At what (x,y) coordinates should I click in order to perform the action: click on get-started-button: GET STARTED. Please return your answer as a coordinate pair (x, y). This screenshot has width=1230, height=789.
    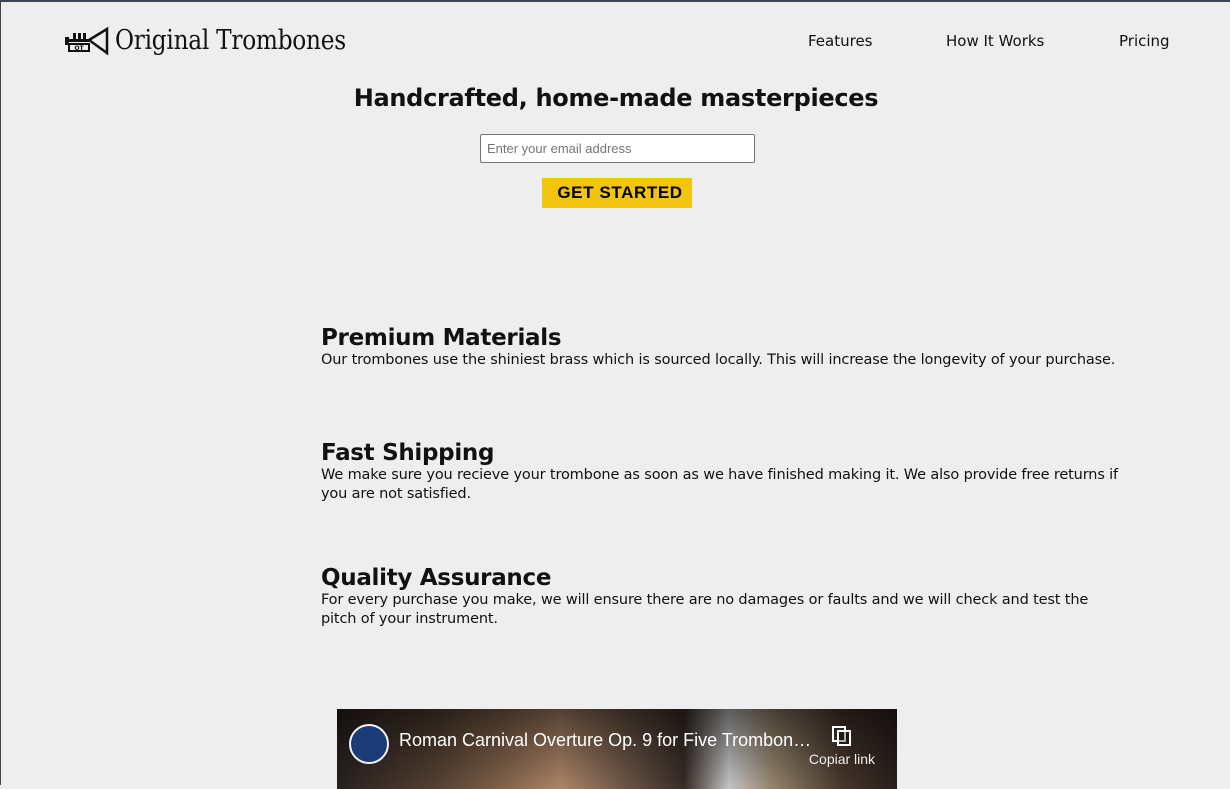
    Looking at the image, I should click on (617, 193).